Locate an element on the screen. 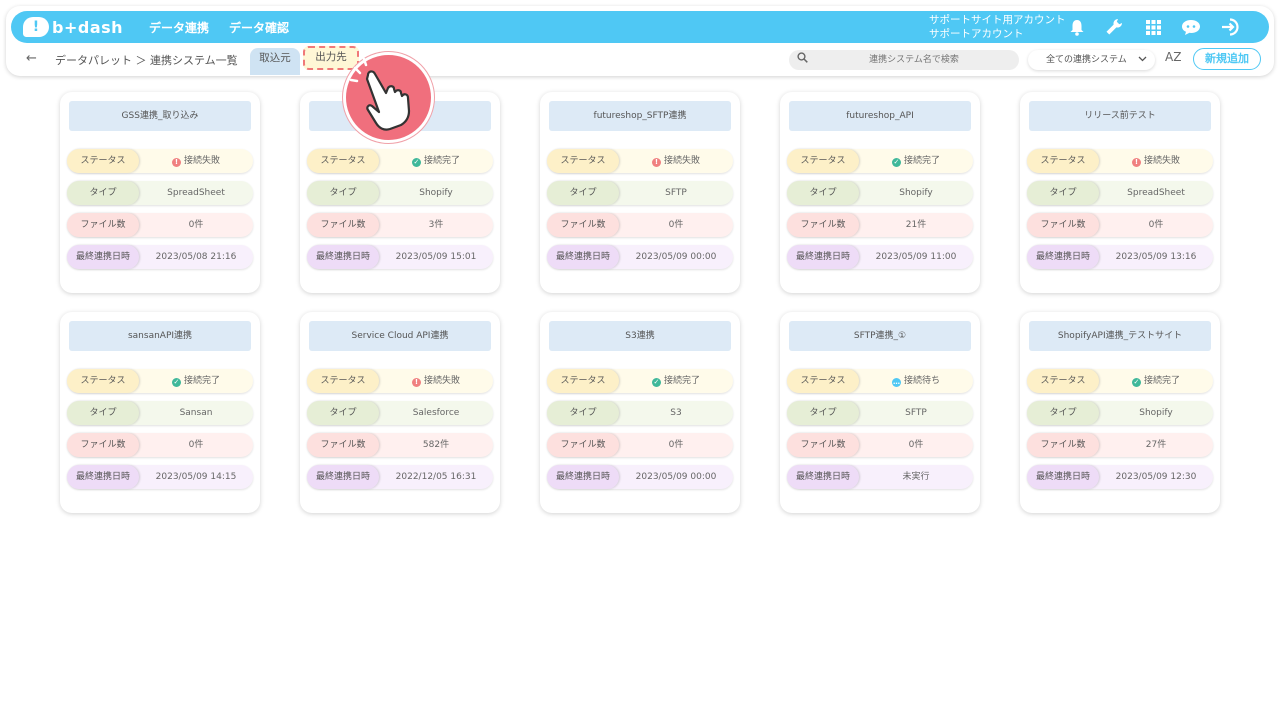 The width and height of the screenshot is (1280, 720). bell-icon is located at coordinates (1077, 27).